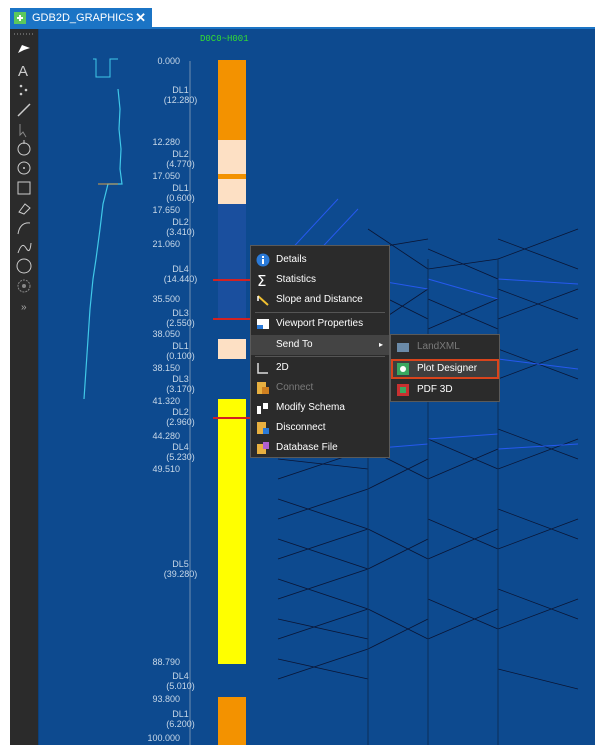 The height and width of the screenshot is (745, 595). I want to click on menu-item-statistics: Σ Statistics, so click(320, 280).